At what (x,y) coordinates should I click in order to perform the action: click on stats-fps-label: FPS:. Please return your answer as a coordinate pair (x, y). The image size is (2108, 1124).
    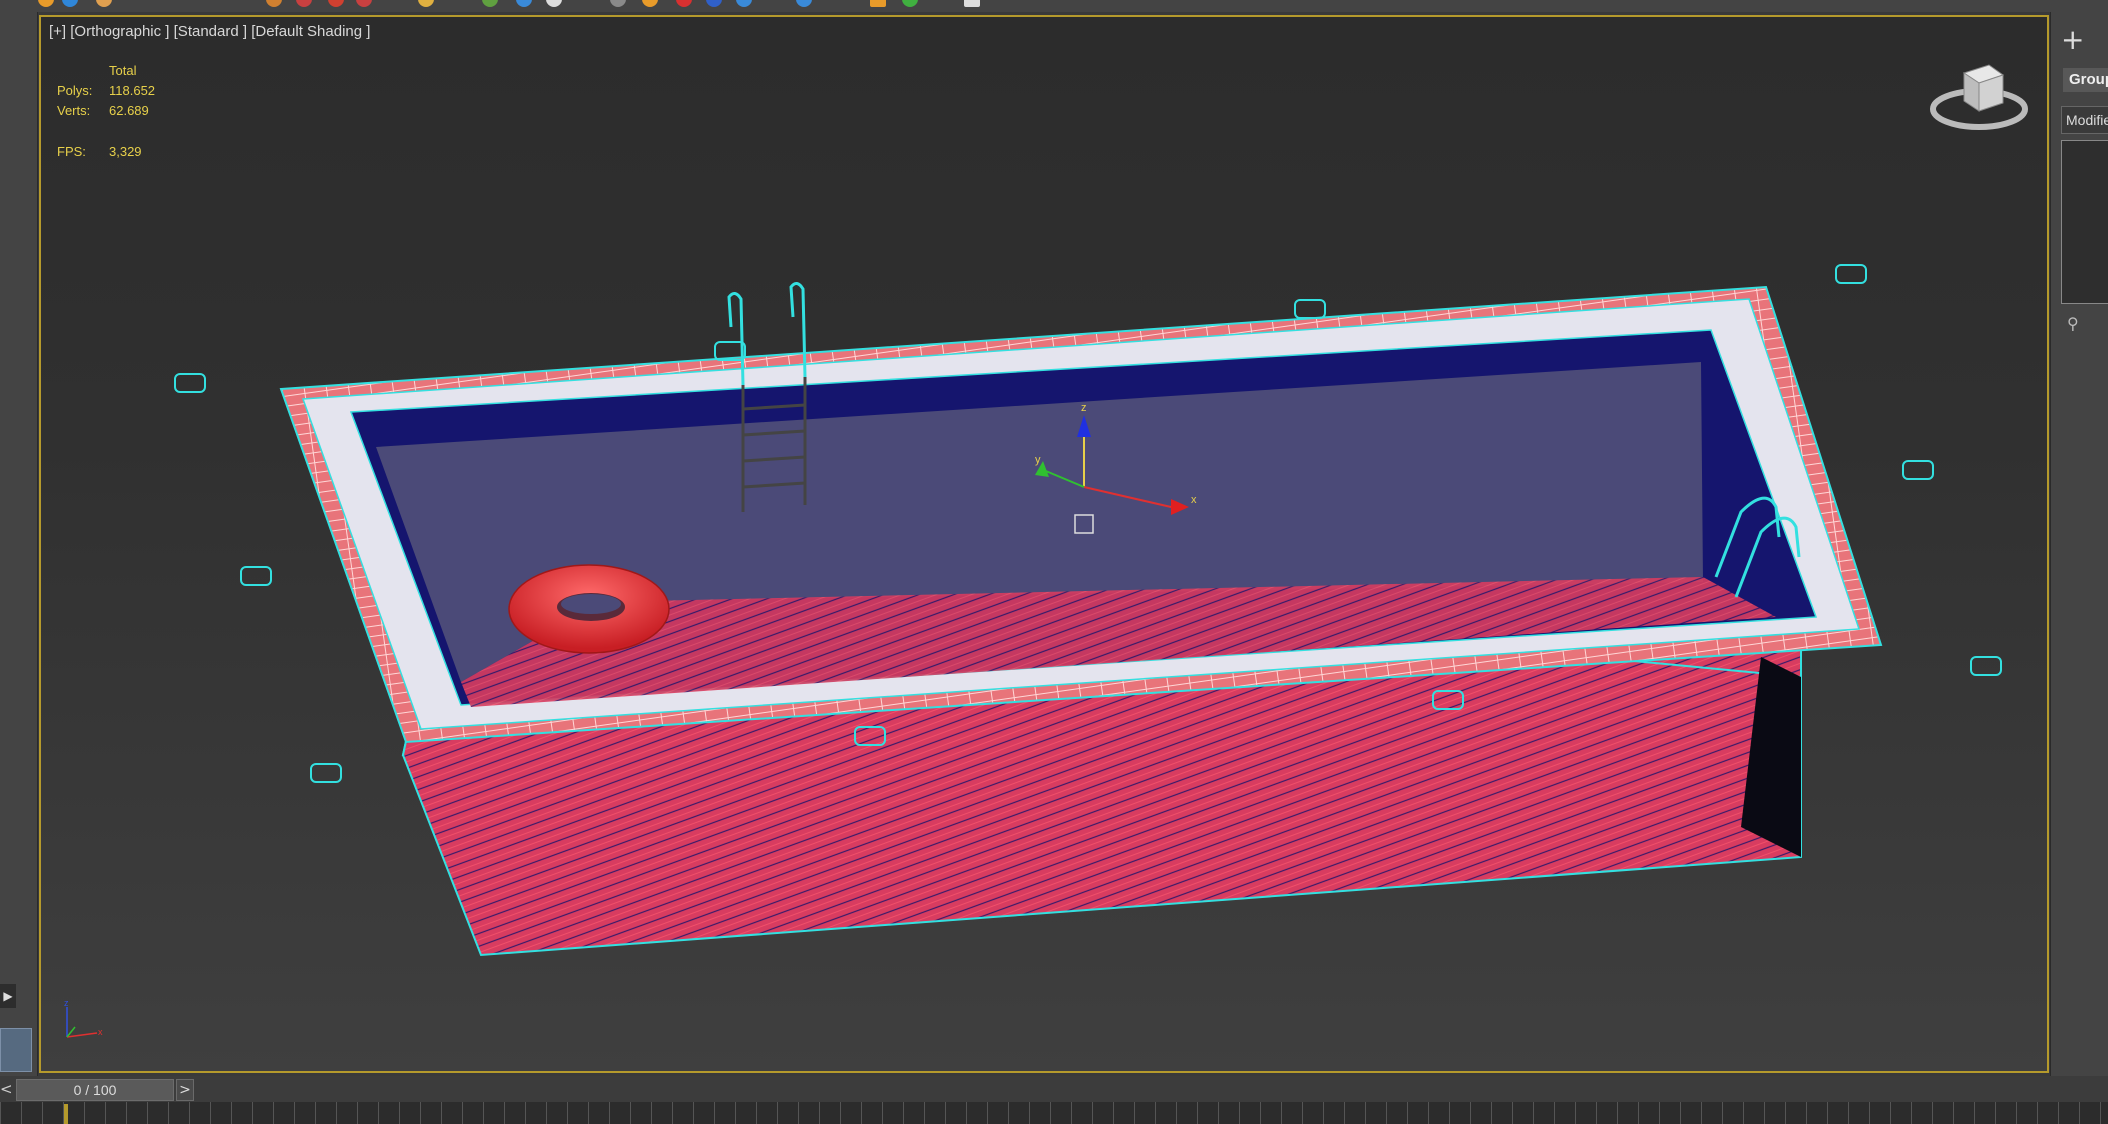
    Looking at the image, I should click on (71, 151).